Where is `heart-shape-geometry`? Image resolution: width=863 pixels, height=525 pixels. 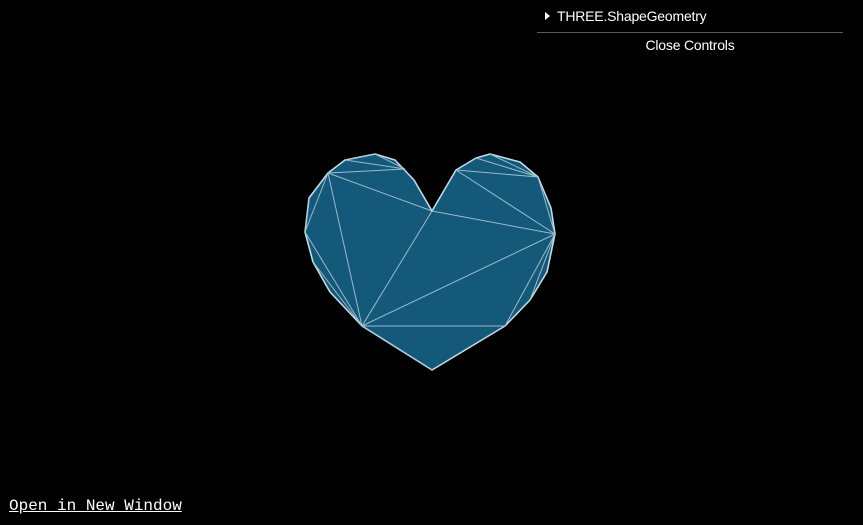
heart-shape-geometry is located at coordinates (430, 262).